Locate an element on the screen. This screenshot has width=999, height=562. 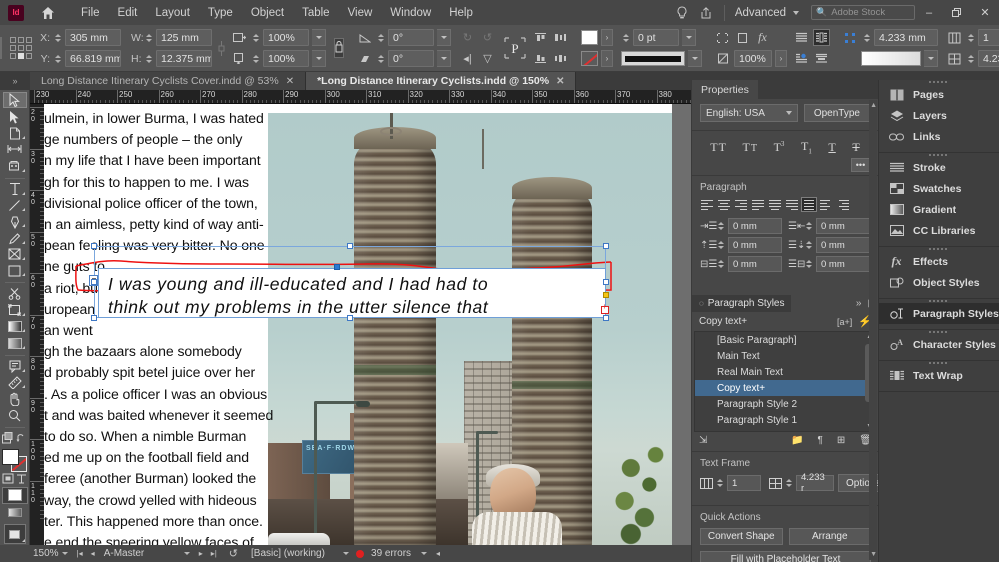
text-wrap-object-shape-icon is located at coordinates (801, 58).